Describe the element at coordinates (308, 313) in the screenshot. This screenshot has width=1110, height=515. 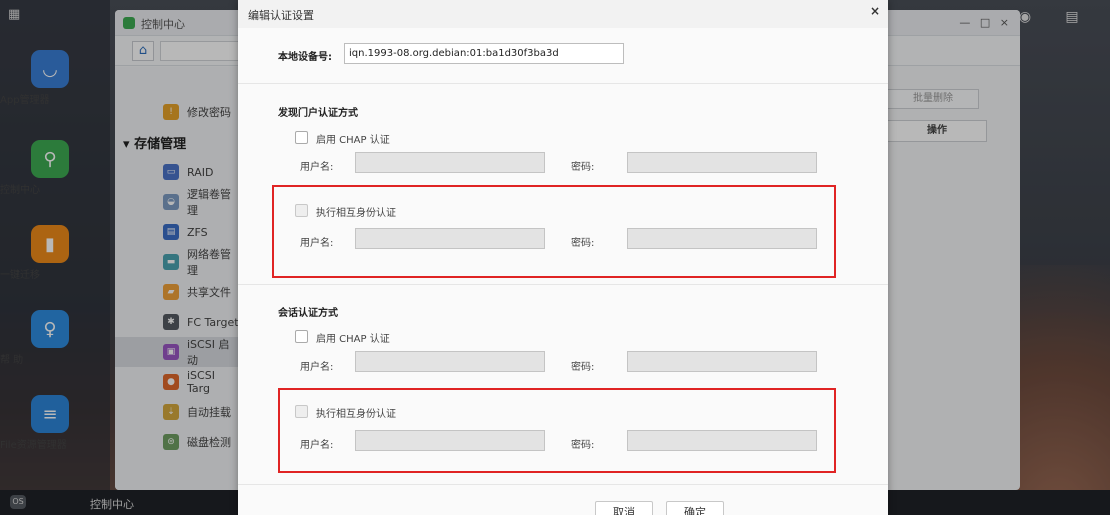
I see `session-auth-heading: 会话认证方式` at that location.